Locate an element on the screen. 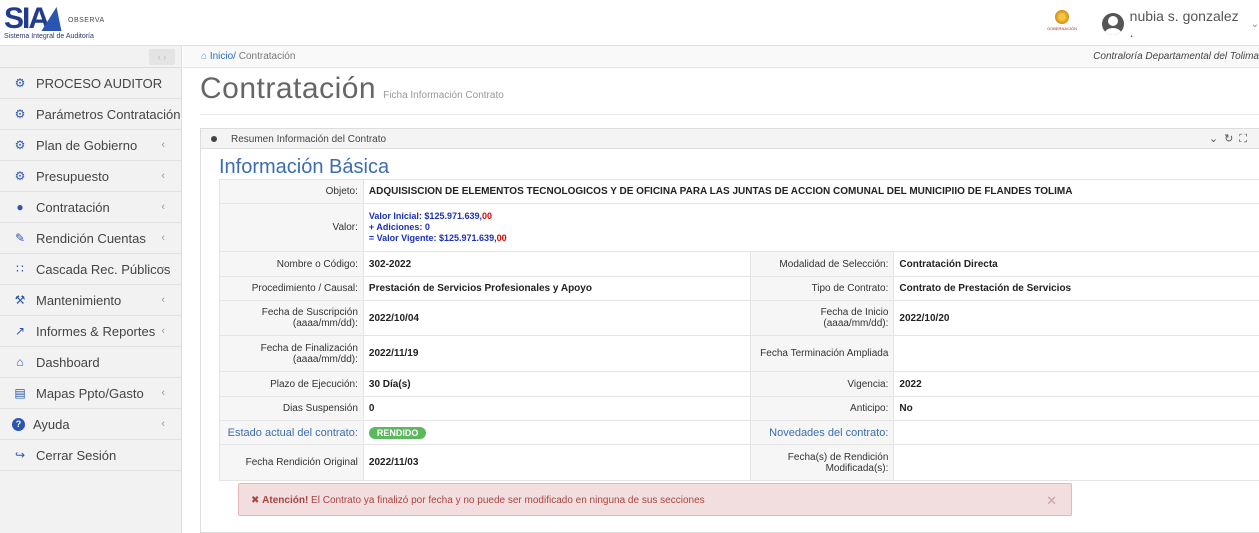 This screenshot has height=533, width=1259. gobernacion-crest-icon: GOBERNACIÓN is located at coordinates (1062, 22).